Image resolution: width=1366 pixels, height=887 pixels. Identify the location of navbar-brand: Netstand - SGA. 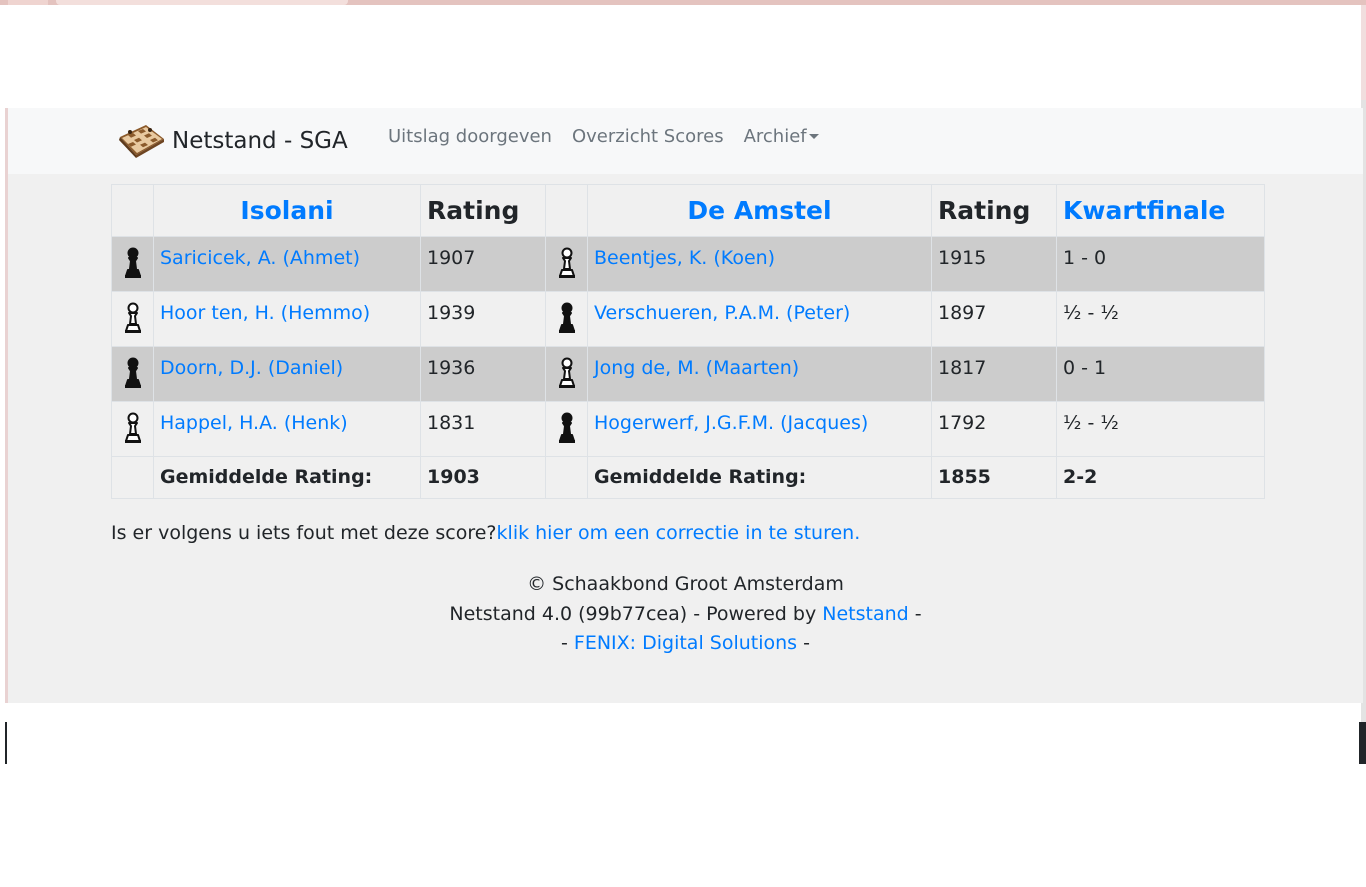
(232, 141).